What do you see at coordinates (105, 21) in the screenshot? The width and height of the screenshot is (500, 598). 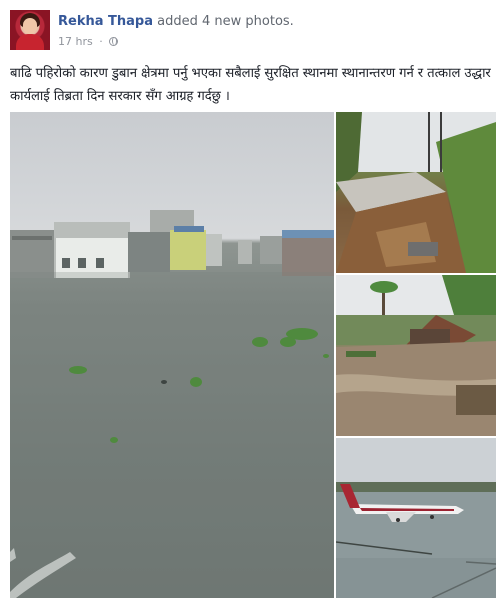 I see `author-name-link: Rekha Thapa` at bounding box center [105, 21].